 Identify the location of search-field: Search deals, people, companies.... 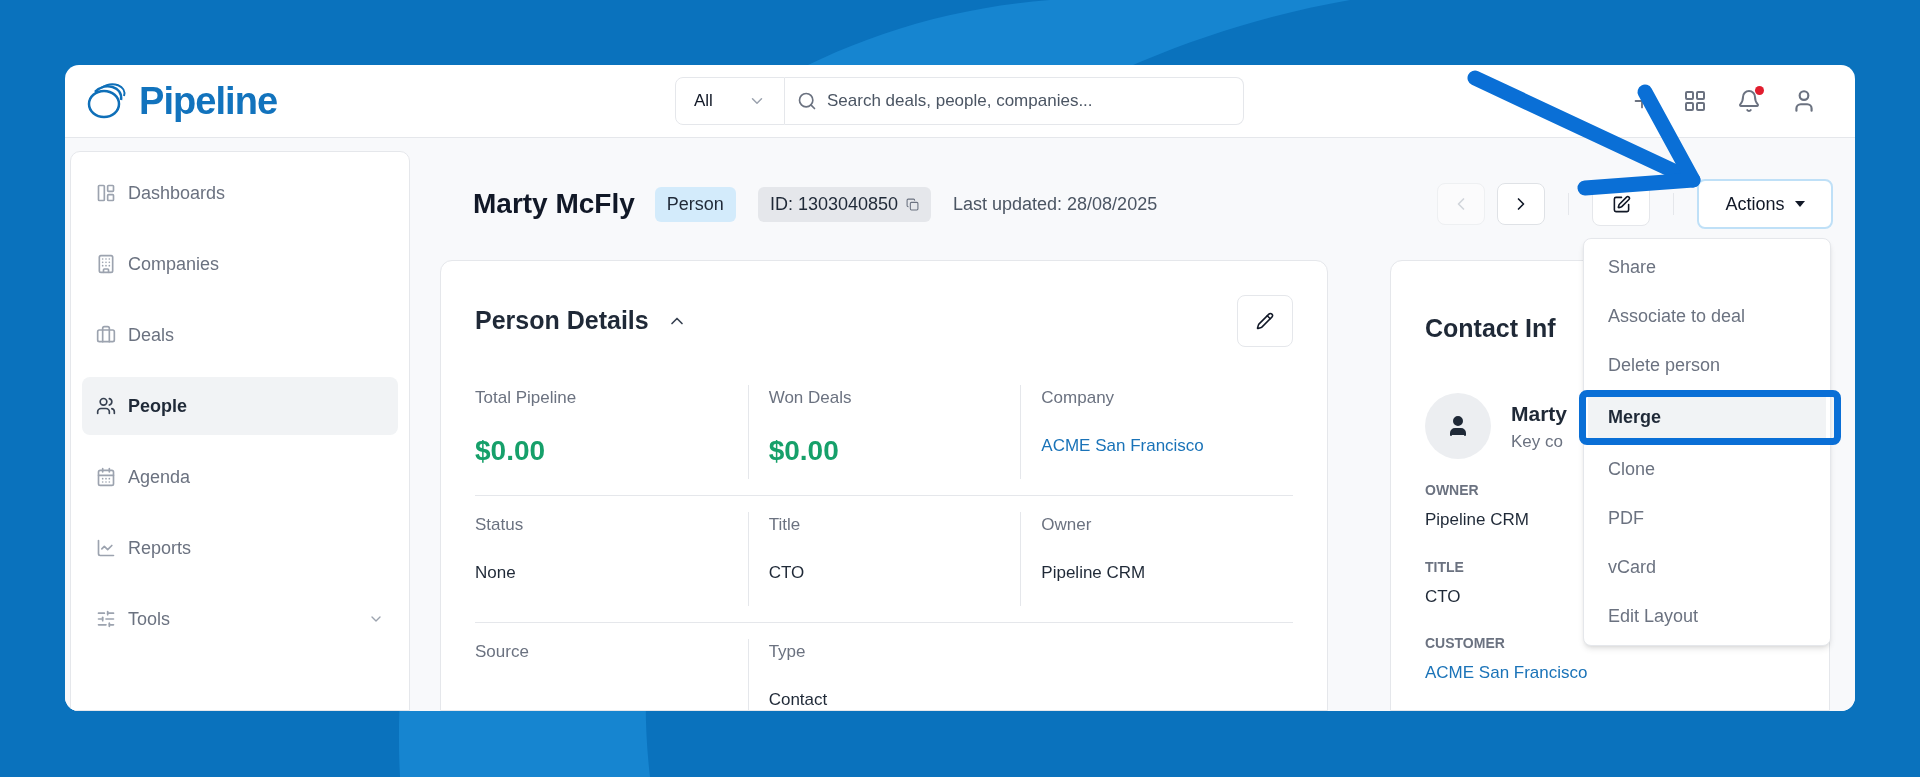
(1014, 101).